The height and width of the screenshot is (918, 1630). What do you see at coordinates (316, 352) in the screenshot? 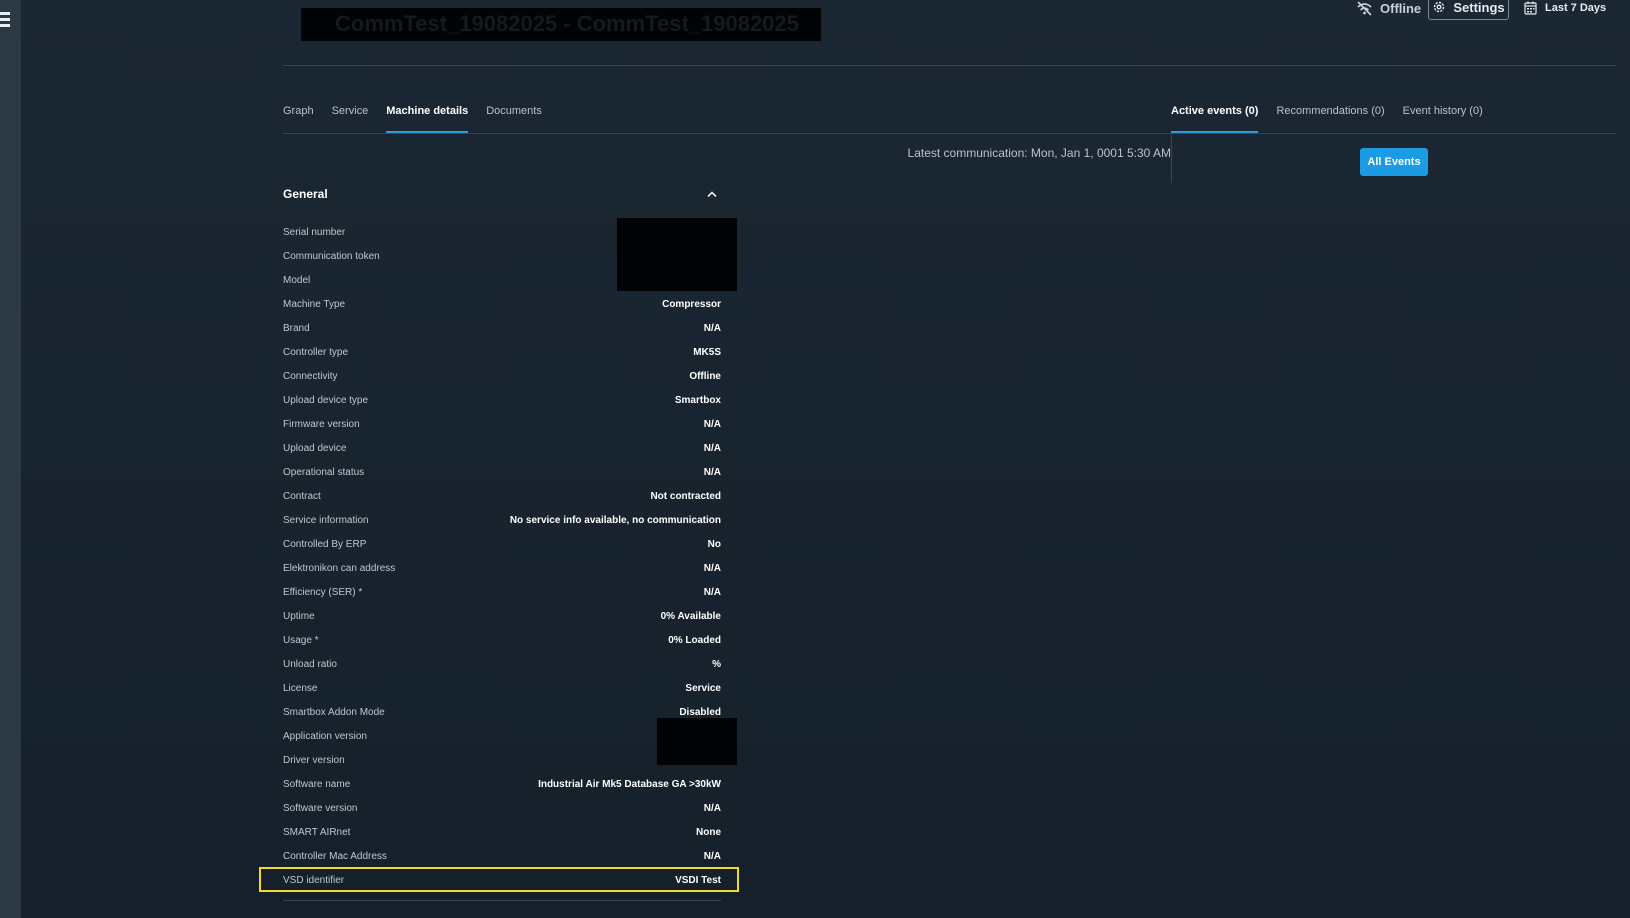
I see `detail-label: Controller type` at bounding box center [316, 352].